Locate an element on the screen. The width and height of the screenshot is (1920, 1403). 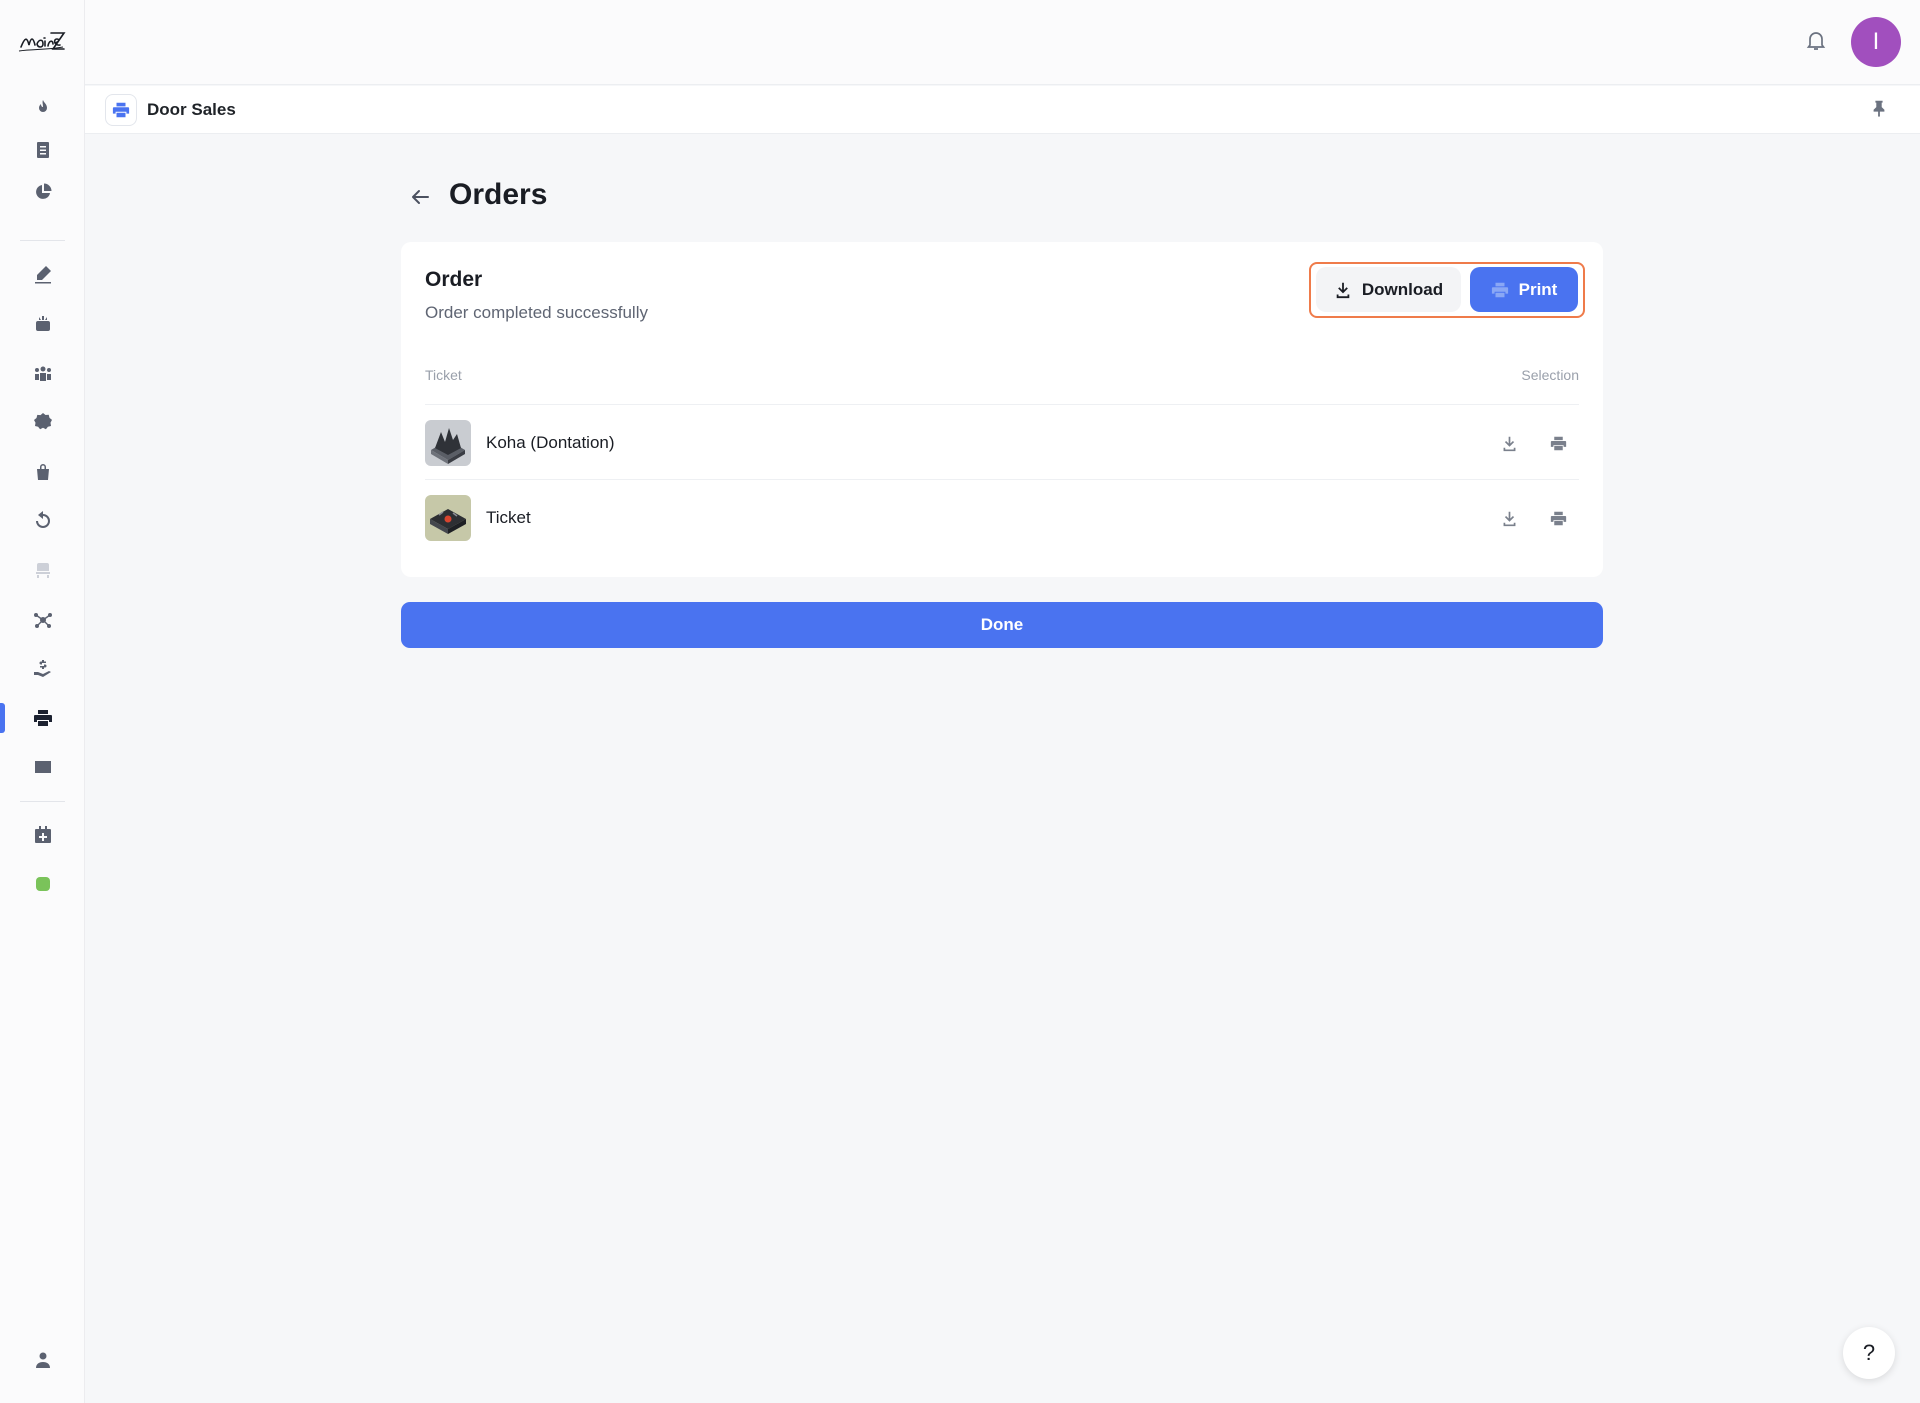
ticket-name: Koha (Dontation) is located at coordinates (550, 442).